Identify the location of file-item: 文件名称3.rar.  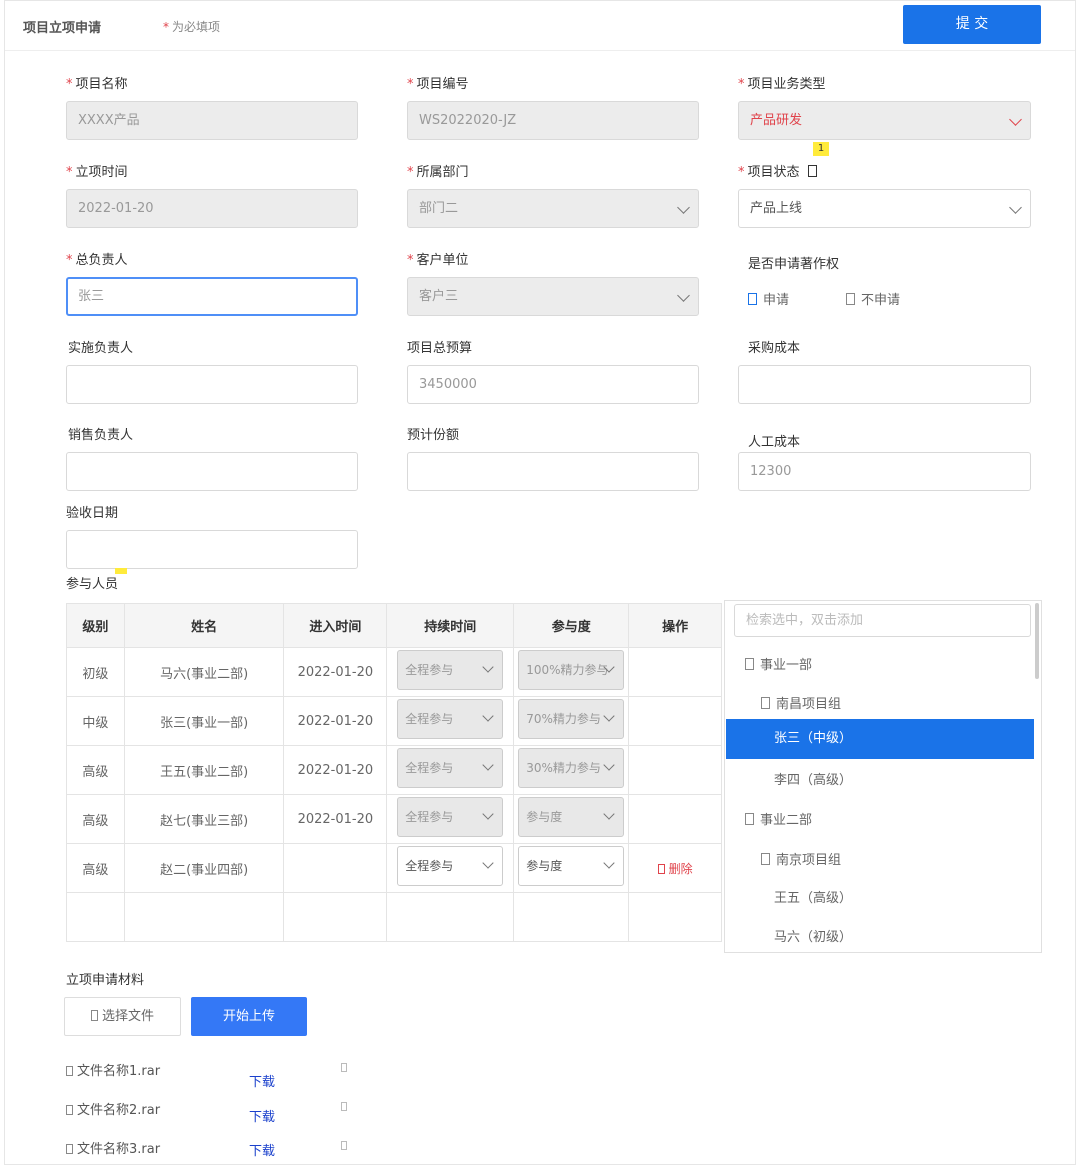
(113, 1147).